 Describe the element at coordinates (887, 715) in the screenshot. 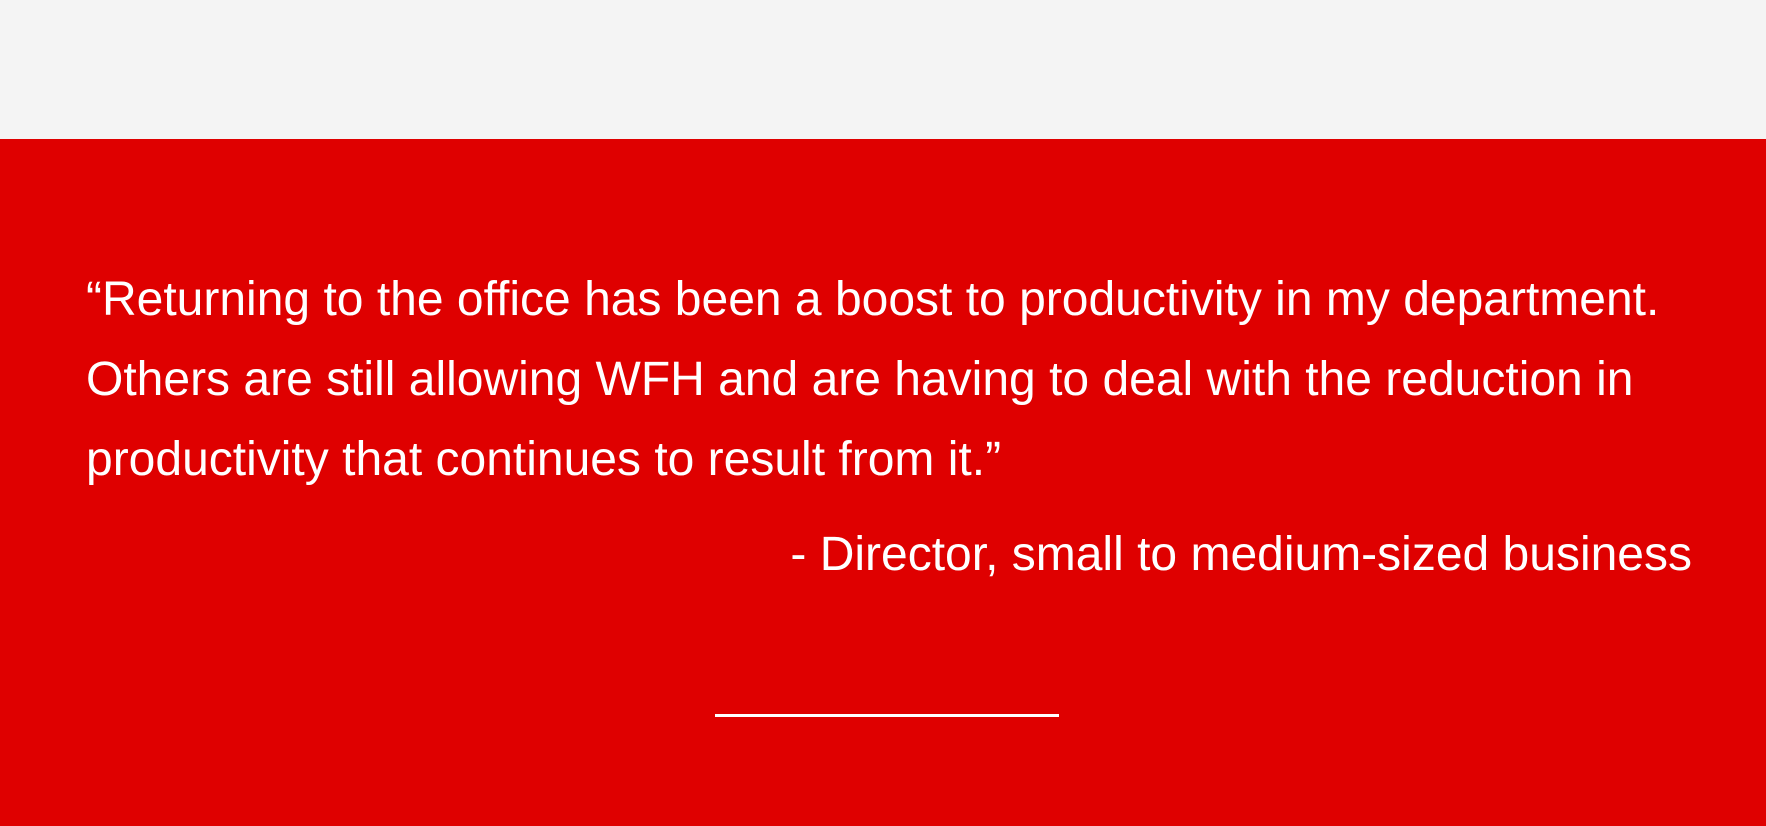

I see `section-divider` at that location.